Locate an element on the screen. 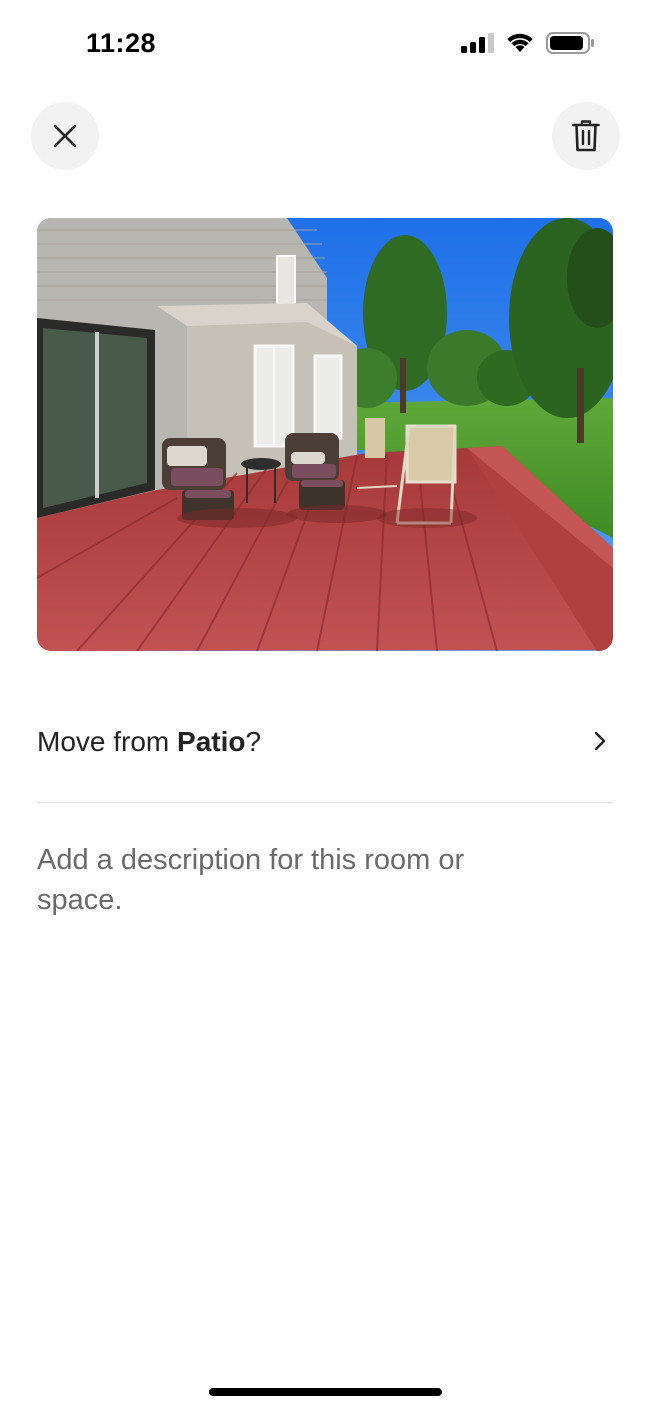 Image resolution: width=650 pixels, height=1409 pixels. status-time: 11:28 is located at coordinates (121, 43).